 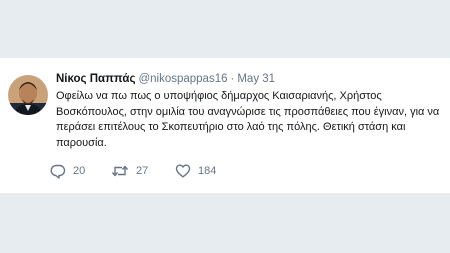 What do you see at coordinates (120, 171) in the screenshot?
I see `retweet-icon` at bounding box center [120, 171].